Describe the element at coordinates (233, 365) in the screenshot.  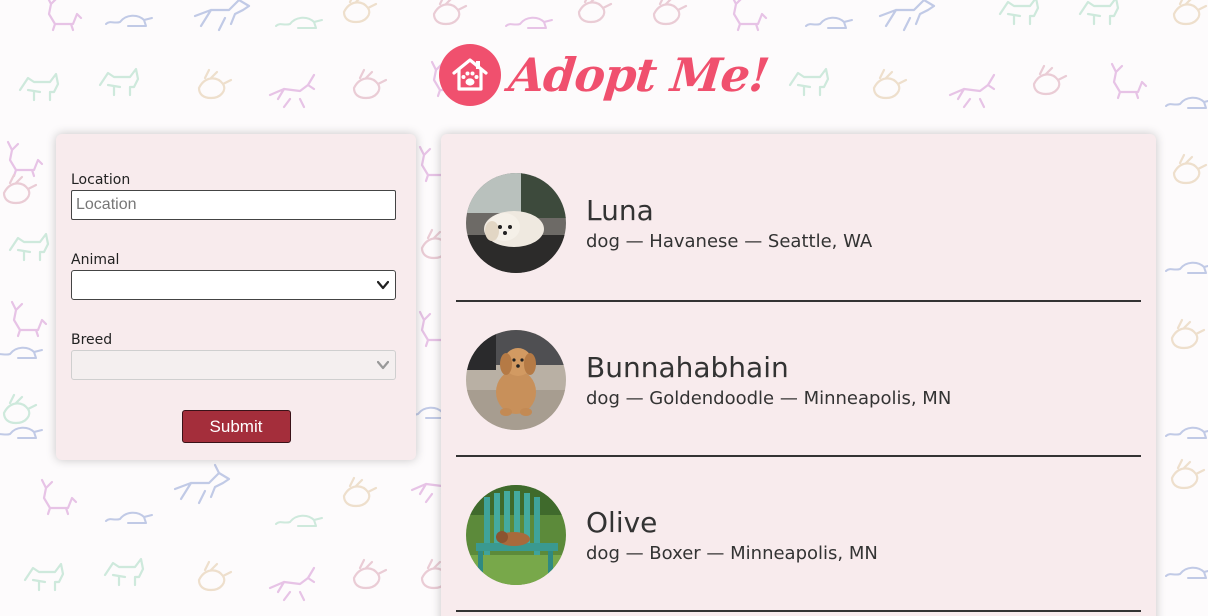
I see `breed-select` at that location.